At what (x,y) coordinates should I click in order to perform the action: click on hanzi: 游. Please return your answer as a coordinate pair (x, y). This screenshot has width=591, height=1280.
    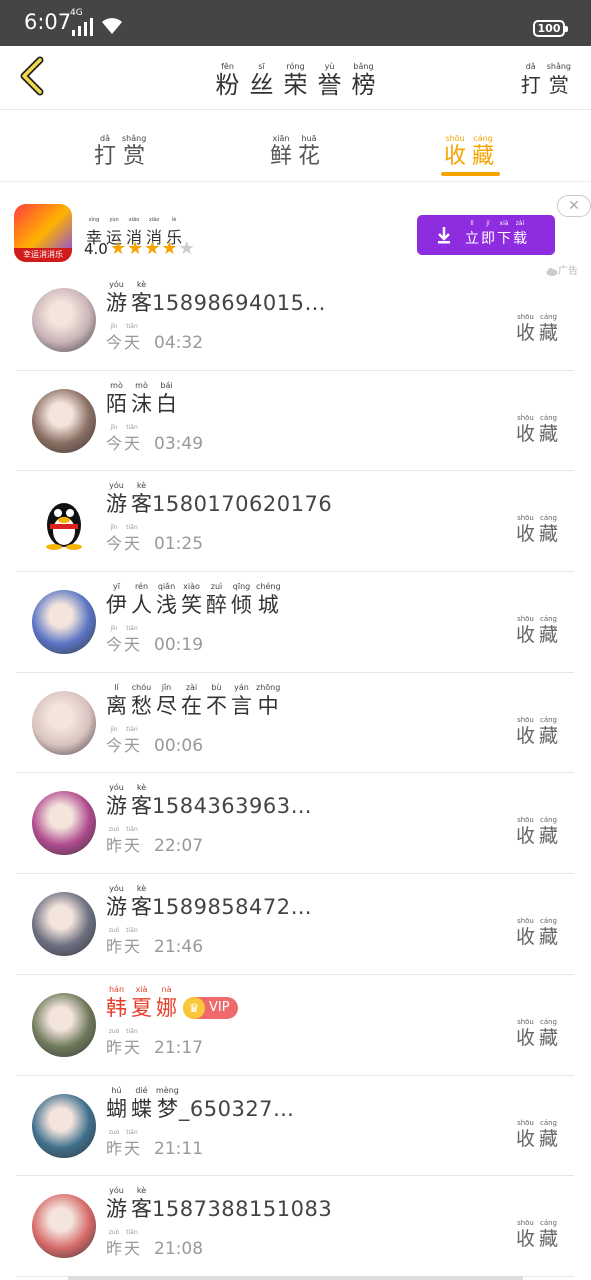
    Looking at the image, I should click on (116, 806).